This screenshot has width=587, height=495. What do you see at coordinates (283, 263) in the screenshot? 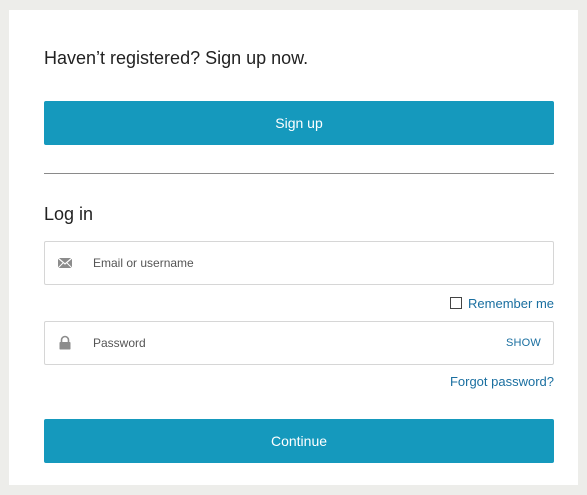
I see `email-input` at bounding box center [283, 263].